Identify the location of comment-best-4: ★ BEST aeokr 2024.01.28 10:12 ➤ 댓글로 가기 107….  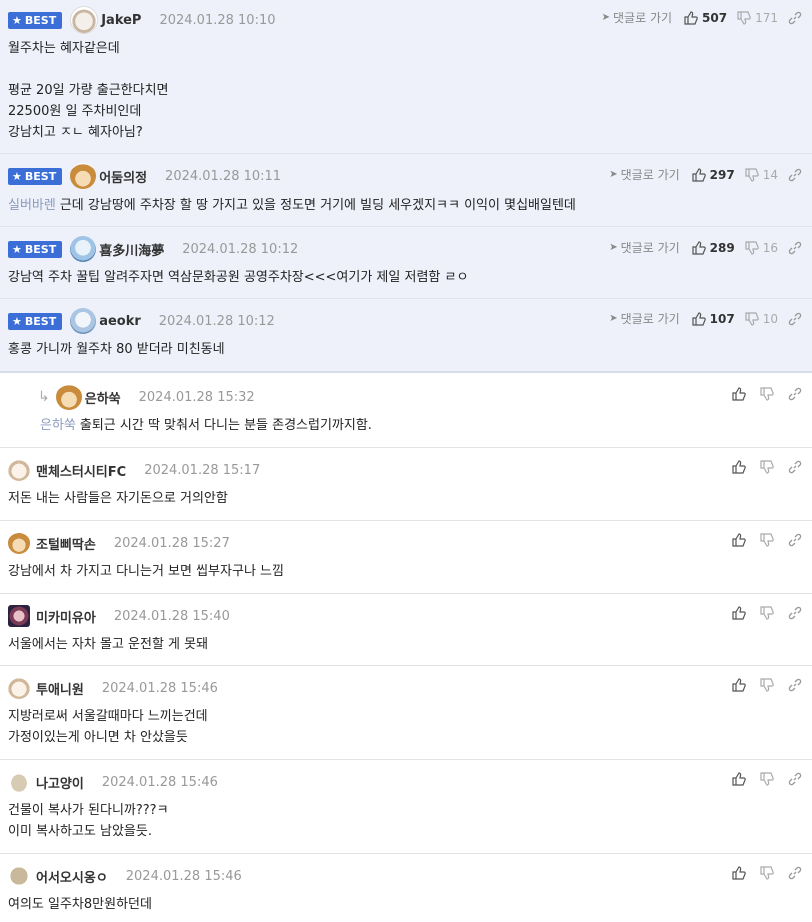
(406, 336).